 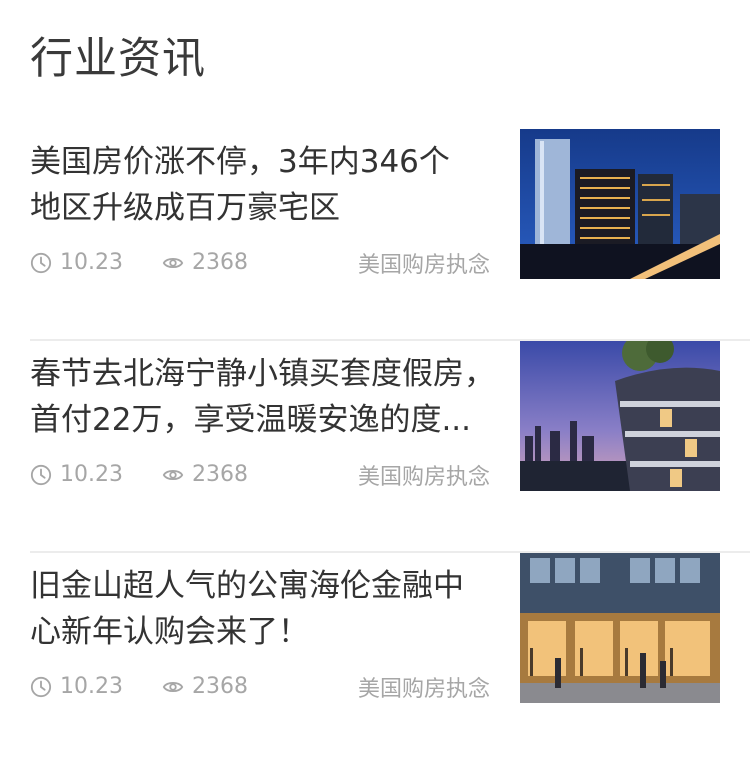 I want to click on news-title: 美国房价涨不停，3年内346个 地区升级成百万豪宅区, so click(x=265, y=185).